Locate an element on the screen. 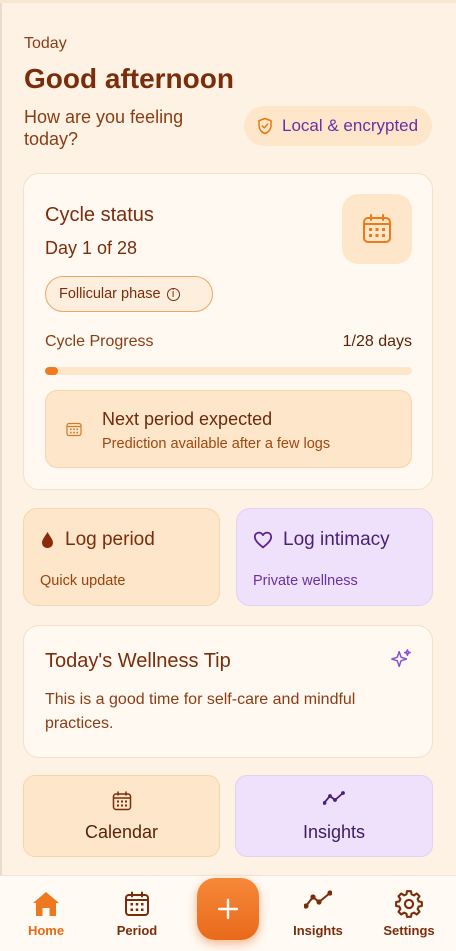  nav-insights-label: Insights is located at coordinates (318, 930).